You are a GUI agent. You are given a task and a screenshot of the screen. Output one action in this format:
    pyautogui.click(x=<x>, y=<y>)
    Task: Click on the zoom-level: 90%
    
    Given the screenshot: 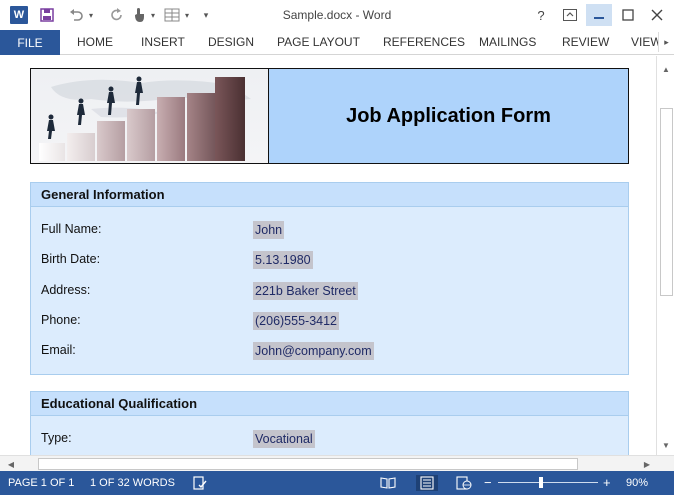 What is the action you would take?
    pyautogui.click(x=637, y=483)
    